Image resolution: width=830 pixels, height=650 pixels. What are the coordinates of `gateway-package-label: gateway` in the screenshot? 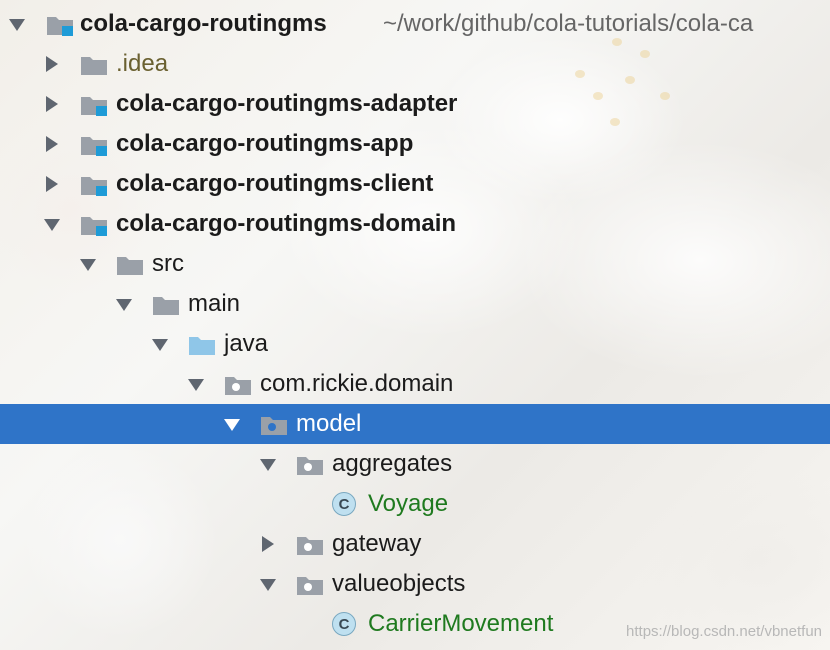 It's located at (377, 543).